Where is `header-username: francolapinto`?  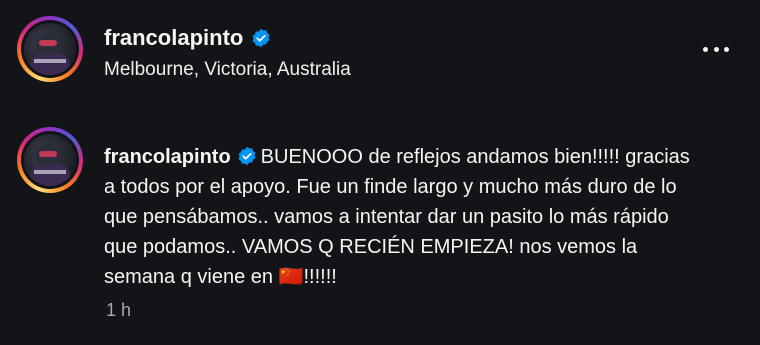 header-username: francolapinto is located at coordinates (173, 38).